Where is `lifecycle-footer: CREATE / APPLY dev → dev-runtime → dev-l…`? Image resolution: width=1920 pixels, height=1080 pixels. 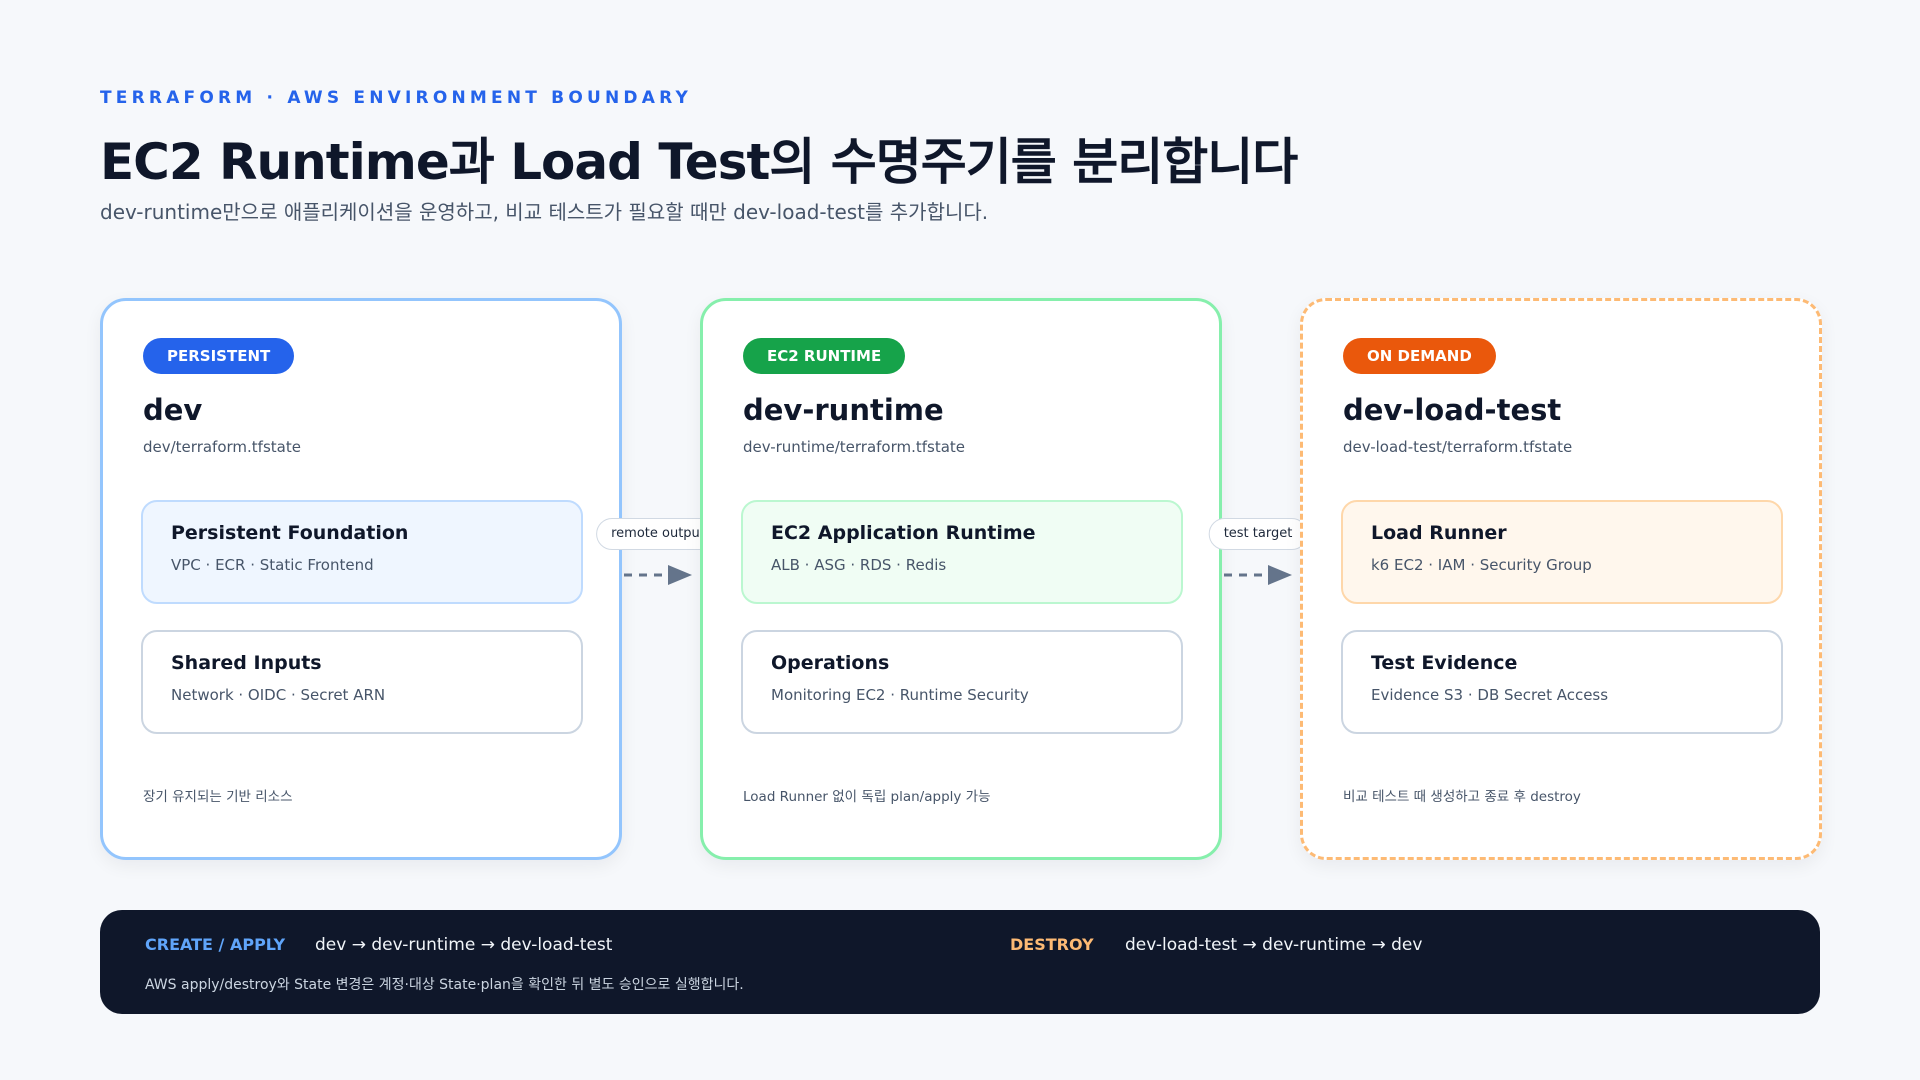
lifecycle-footer: CREATE / APPLY dev → dev-runtime → dev-l… is located at coordinates (960, 962).